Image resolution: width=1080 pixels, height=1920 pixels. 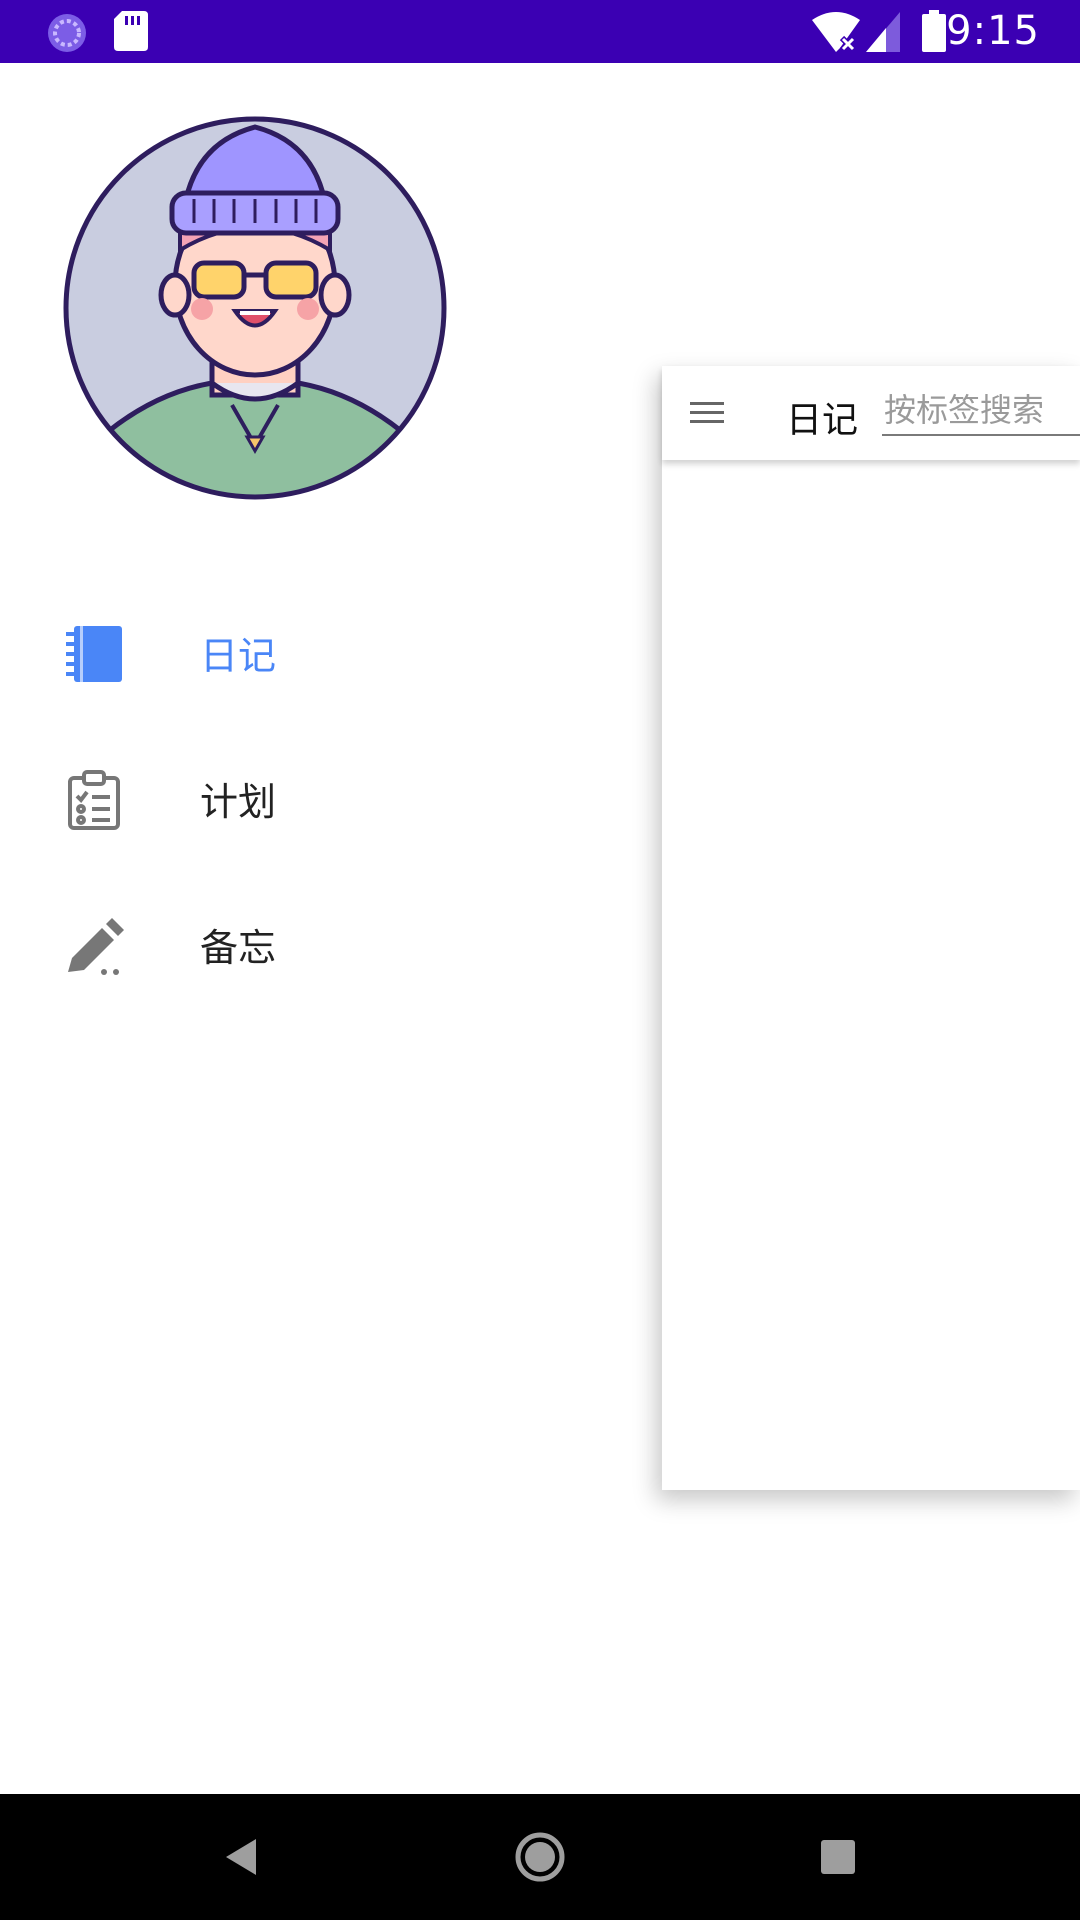 What do you see at coordinates (94, 800) in the screenshot?
I see `clipboard-checklist-icon` at bounding box center [94, 800].